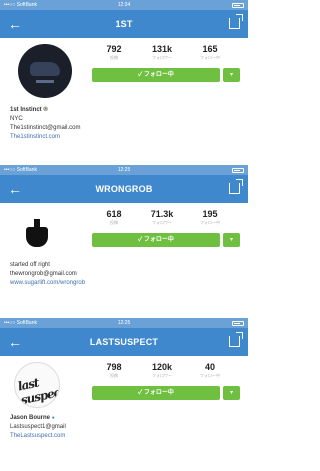 The image size is (320, 471). Describe the element at coordinates (162, 49) in the screenshot. I see `followers-count: 131k` at that location.